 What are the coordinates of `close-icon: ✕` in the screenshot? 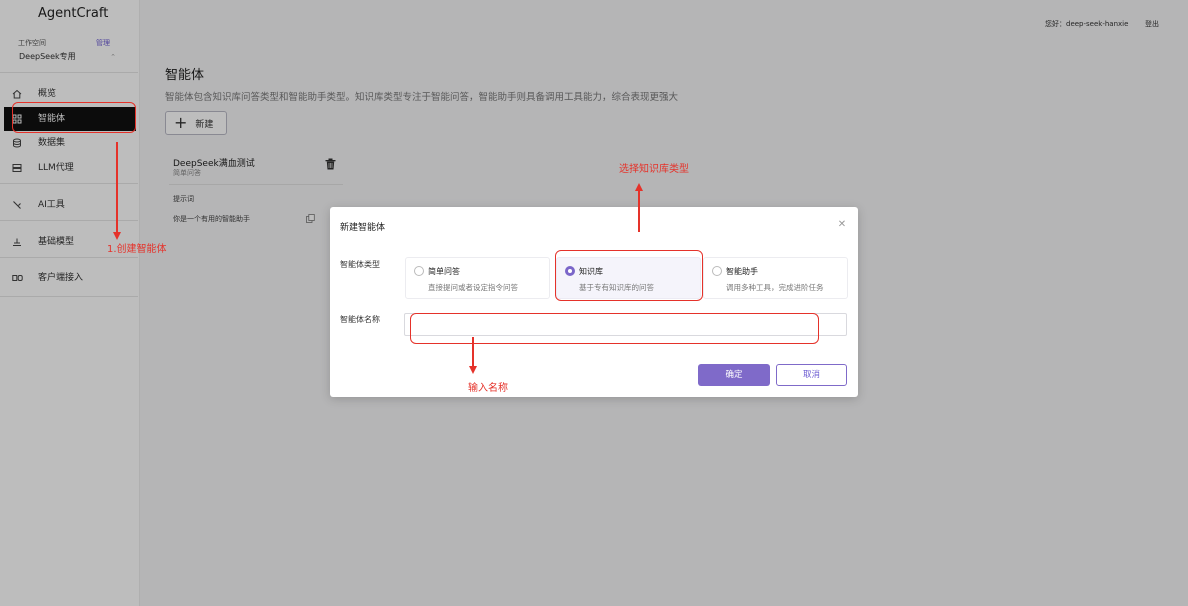 It's located at (842, 225).